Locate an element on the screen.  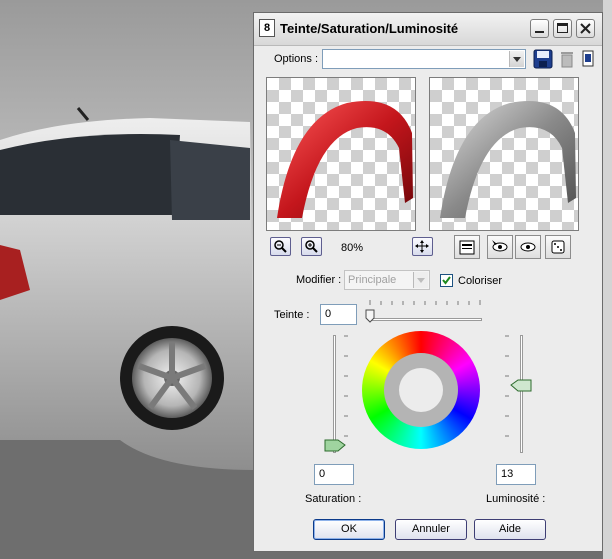
preview-window-icon is located at coordinates (467, 247).